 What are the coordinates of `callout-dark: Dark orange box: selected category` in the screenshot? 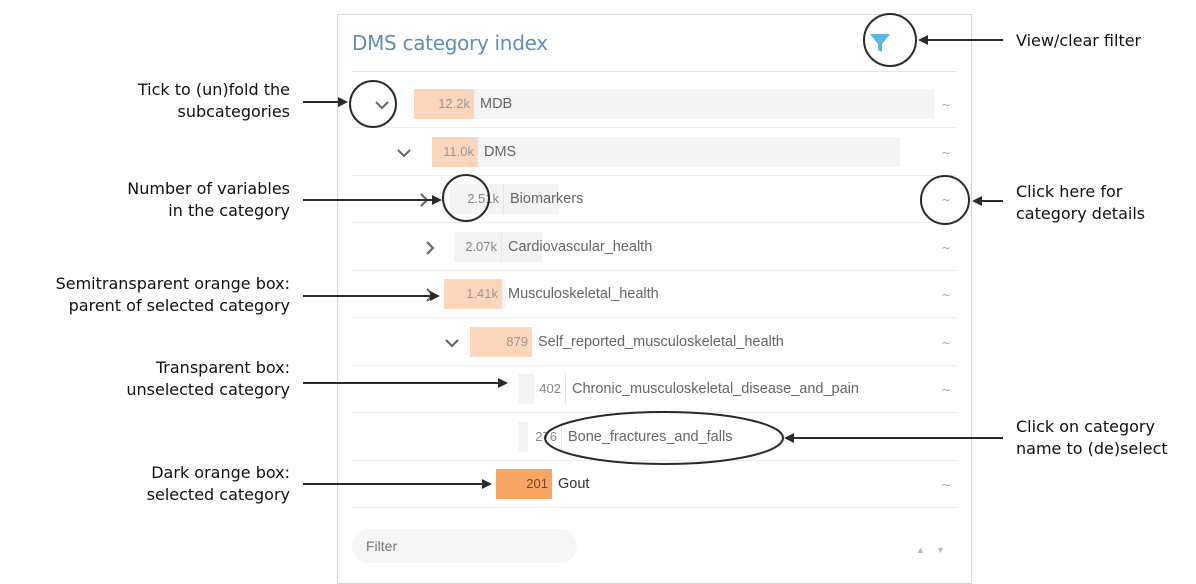 It's located at (145, 484).